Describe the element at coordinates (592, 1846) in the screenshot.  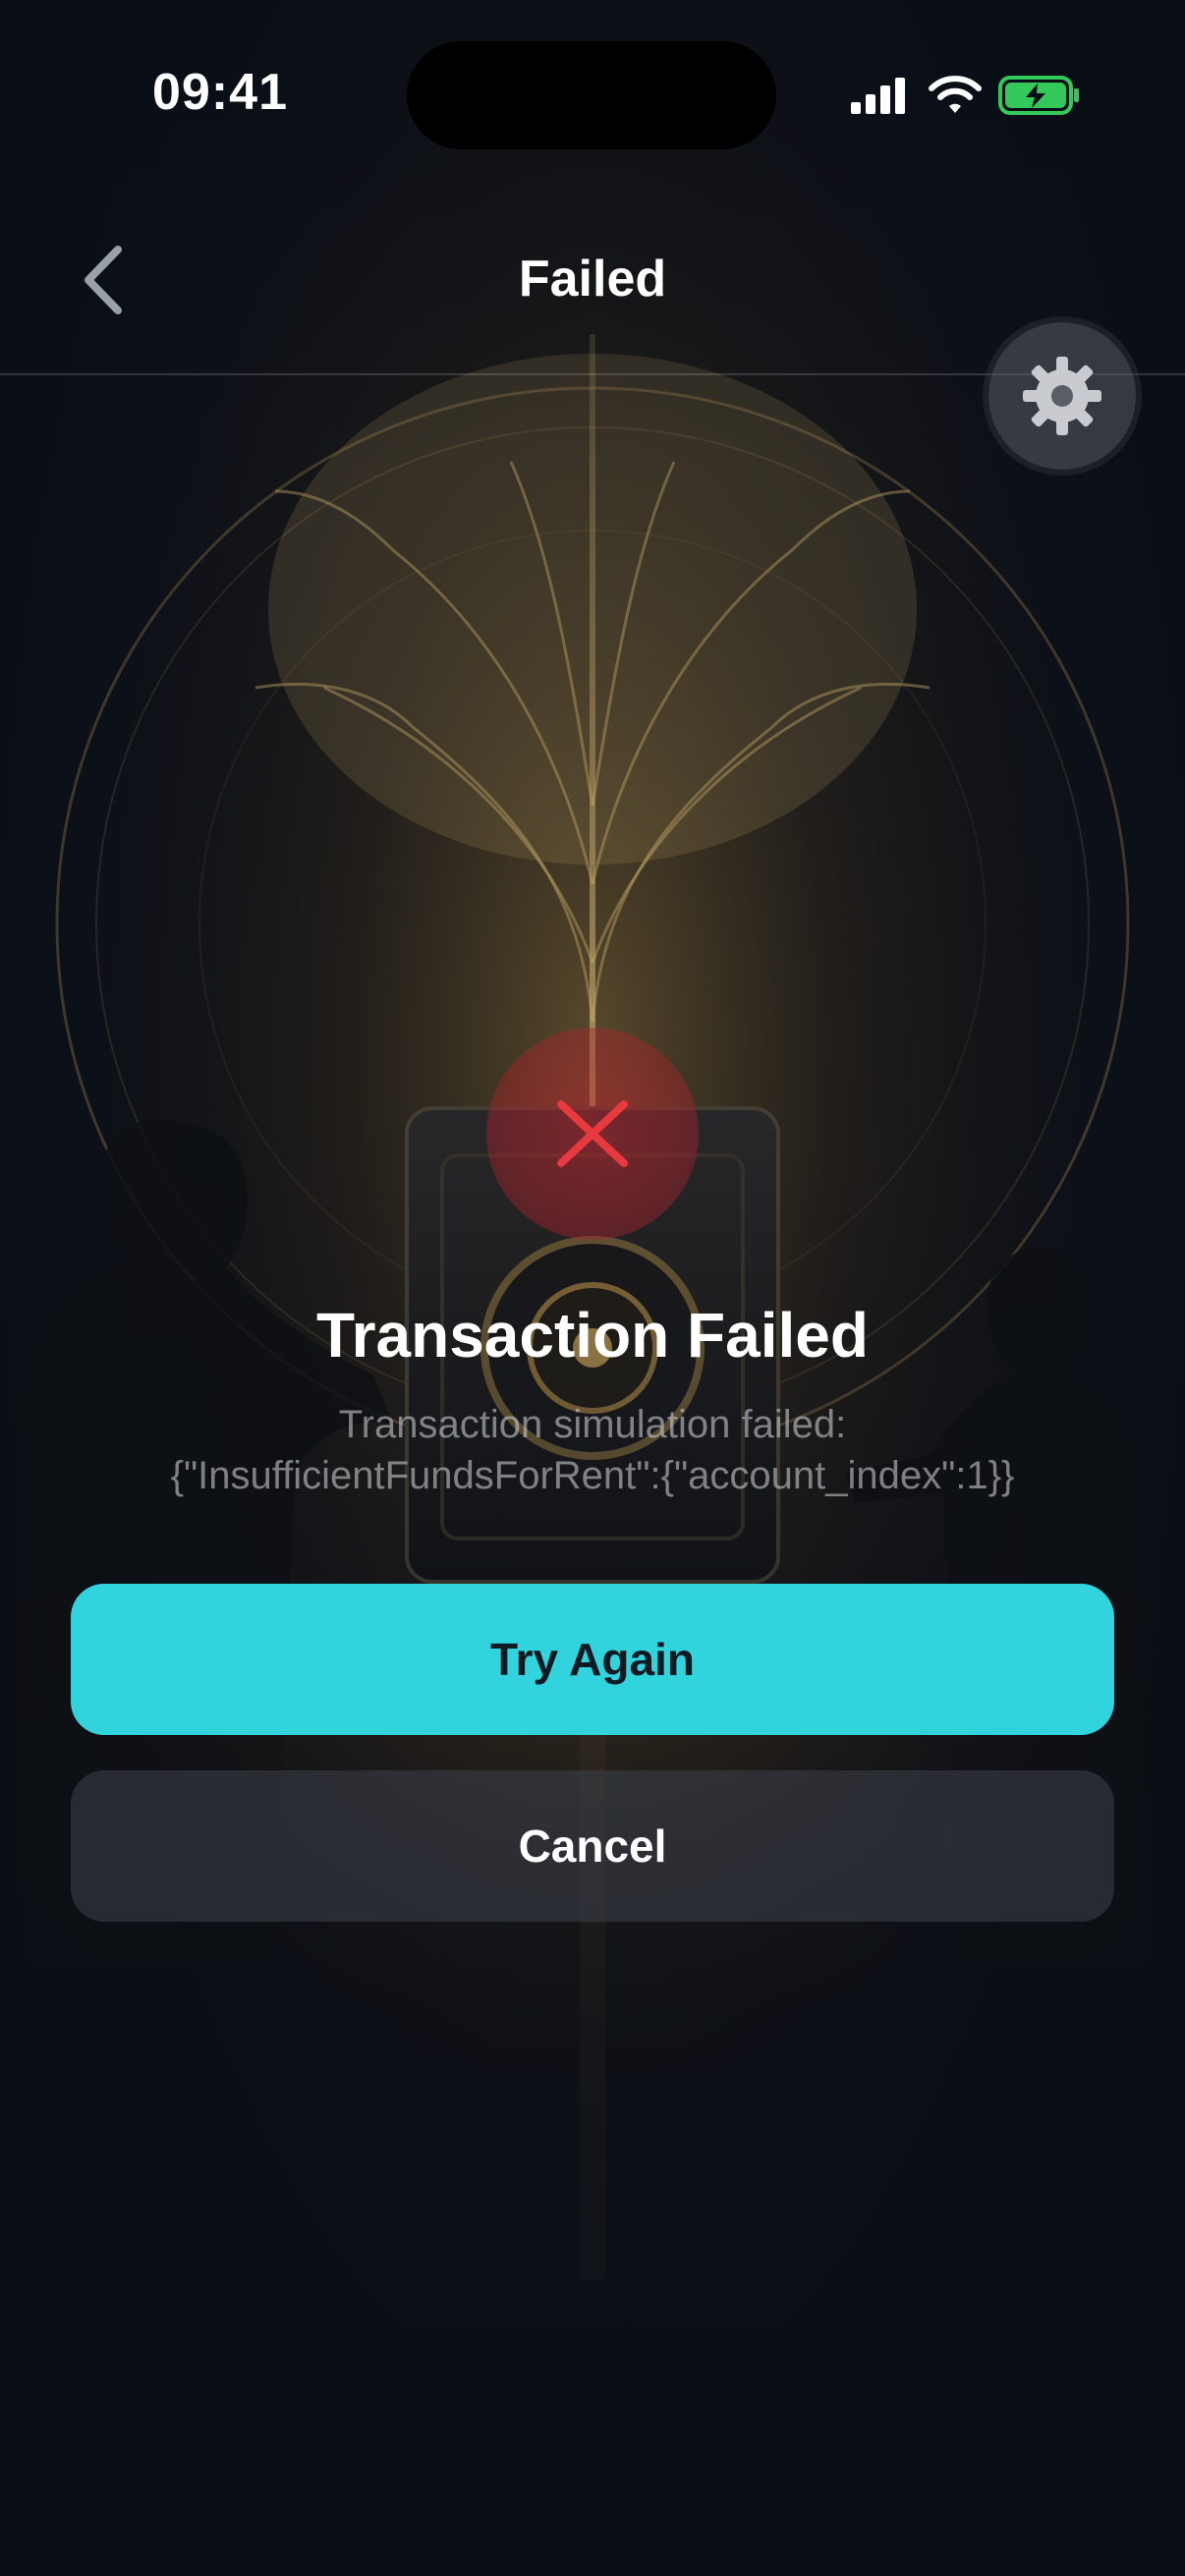
I see `cancel-button: Cancel` at that location.